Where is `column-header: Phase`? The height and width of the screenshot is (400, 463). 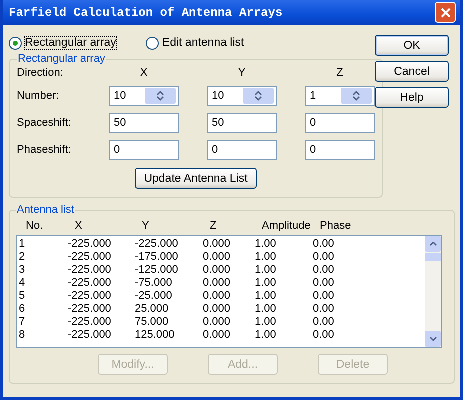
column-header: Phase is located at coordinates (335, 226).